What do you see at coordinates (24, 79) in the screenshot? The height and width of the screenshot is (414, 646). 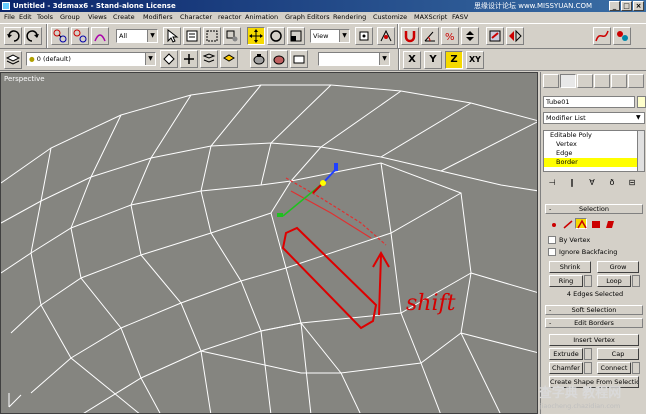 I see `viewport-label: Perspective` at bounding box center [24, 79].